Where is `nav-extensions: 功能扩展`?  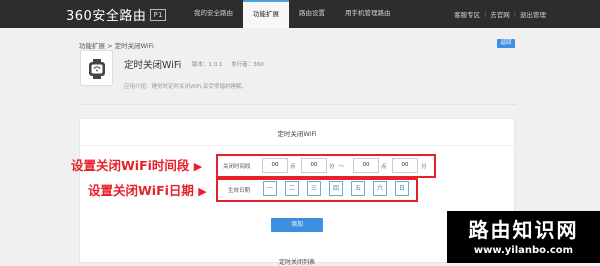
nav-extensions: 功能扩展 is located at coordinates (266, 14).